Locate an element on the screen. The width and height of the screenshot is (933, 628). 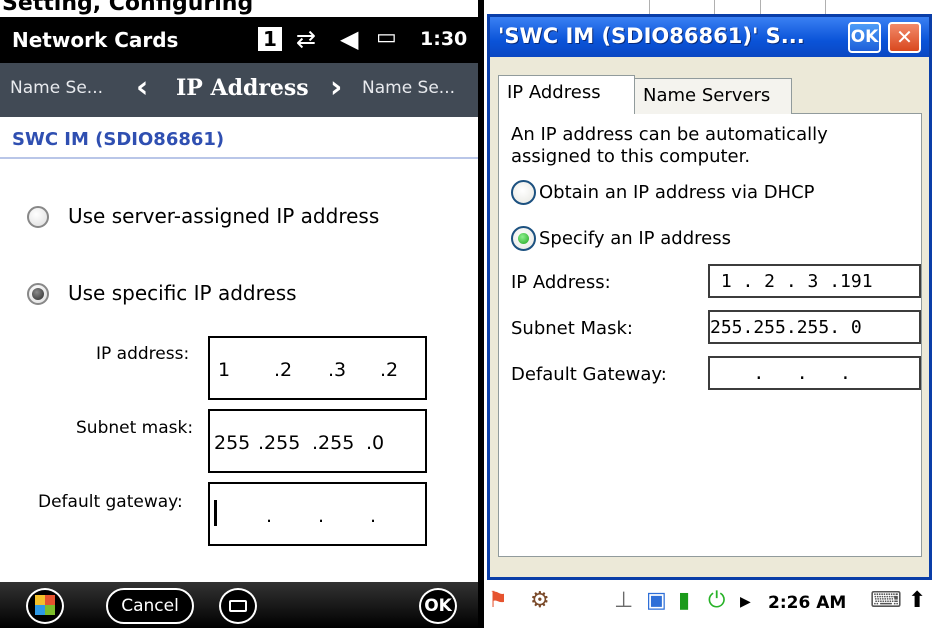
connection-icon: ⇄ is located at coordinates (306, 39).